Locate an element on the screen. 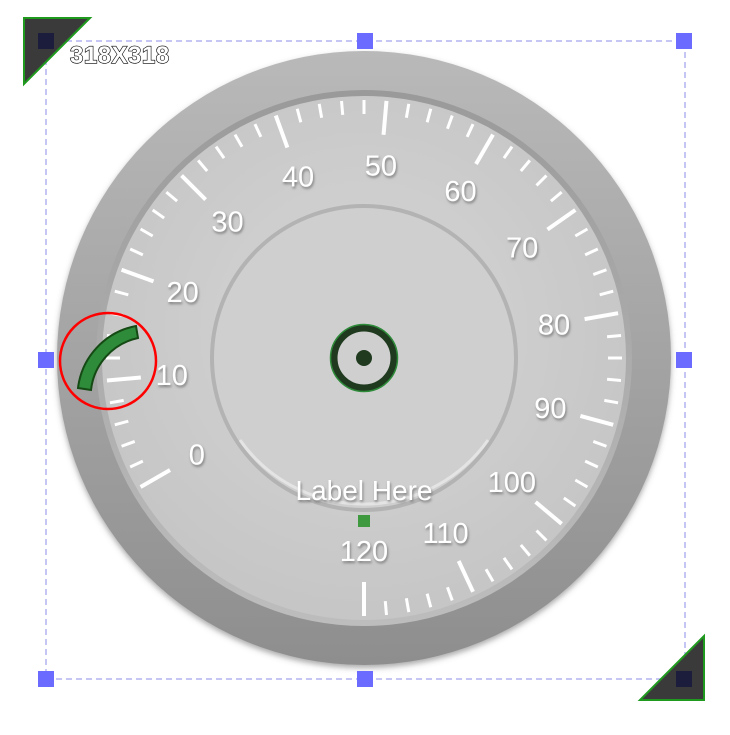 The width and height of the screenshot is (730, 735). gauge-tick-label: 120 is located at coordinates (364, 552).